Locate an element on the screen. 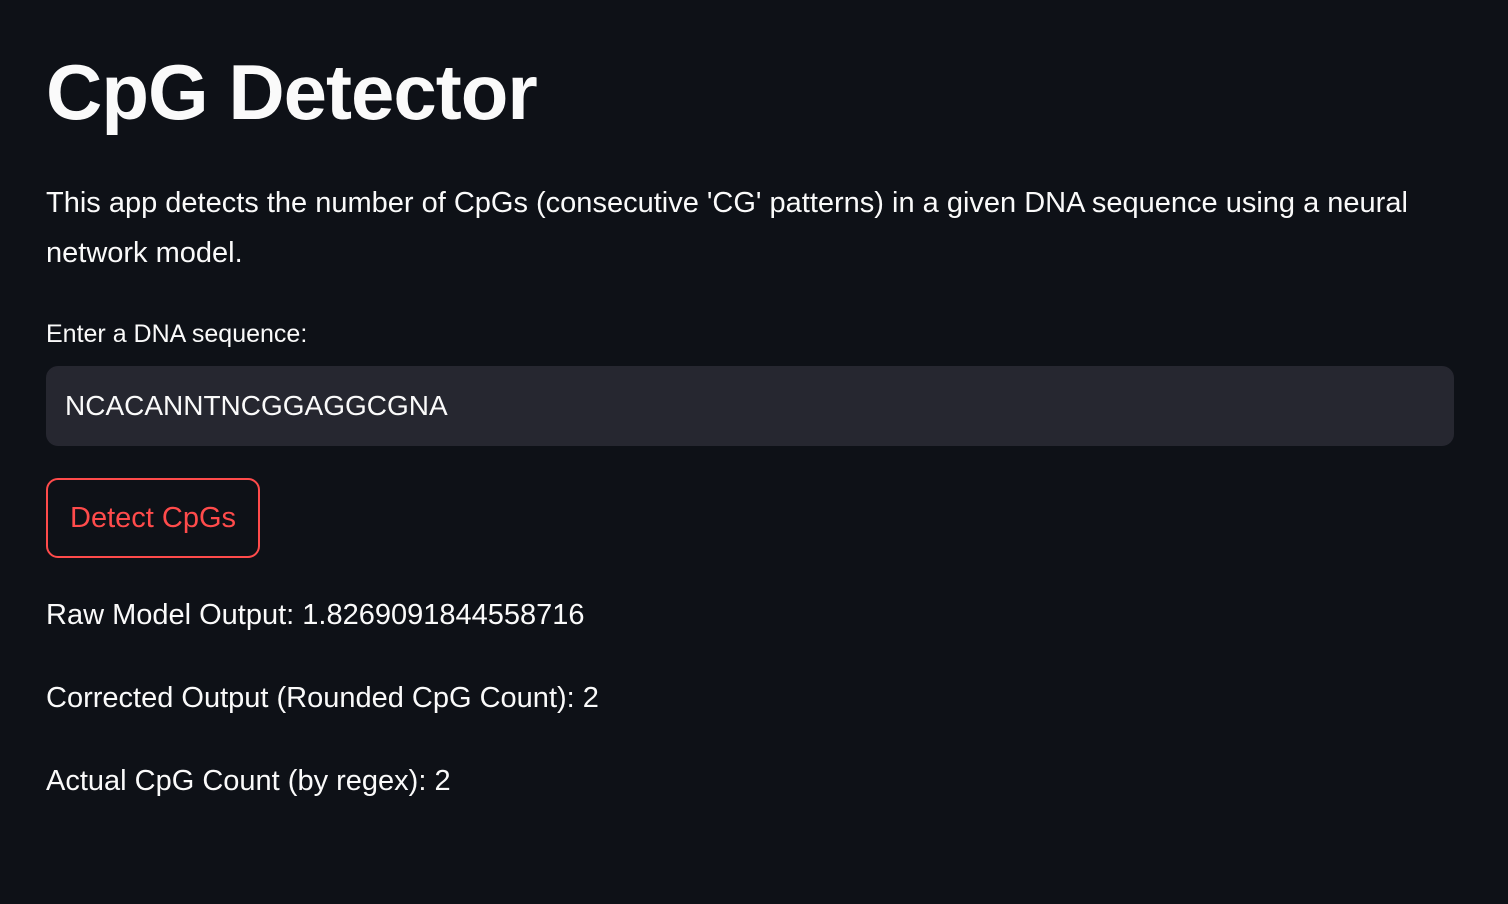 Image resolution: width=1508 pixels, height=904 pixels. actual-cpg-count: Actual CpG Count (by regex): 2 is located at coordinates (248, 781).